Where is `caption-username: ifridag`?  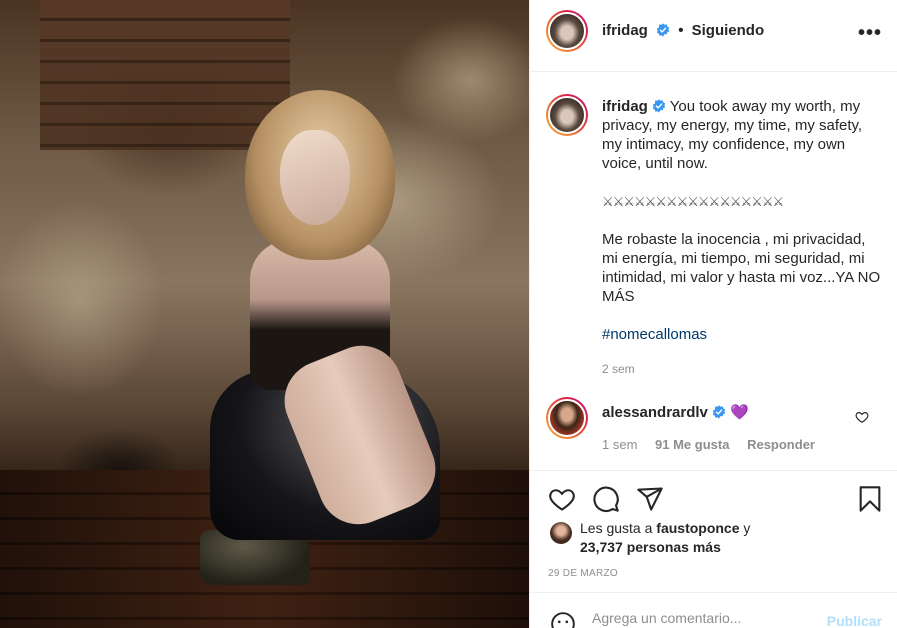
caption-username: ifridag is located at coordinates (625, 106).